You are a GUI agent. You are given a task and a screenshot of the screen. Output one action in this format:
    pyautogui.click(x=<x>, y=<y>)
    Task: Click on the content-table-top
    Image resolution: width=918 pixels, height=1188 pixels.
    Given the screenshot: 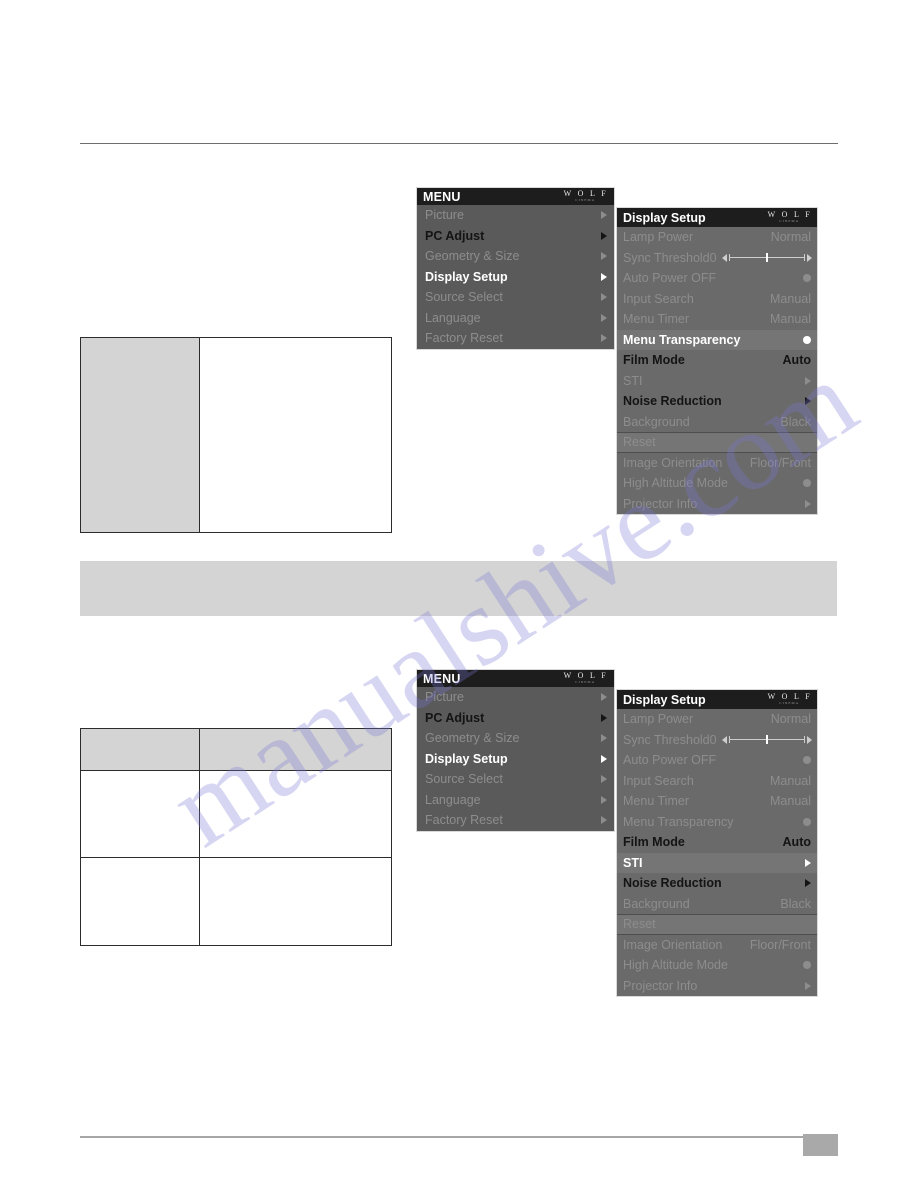 What is the action you would take?
    pyautogui.click(x=236, y=435)
    